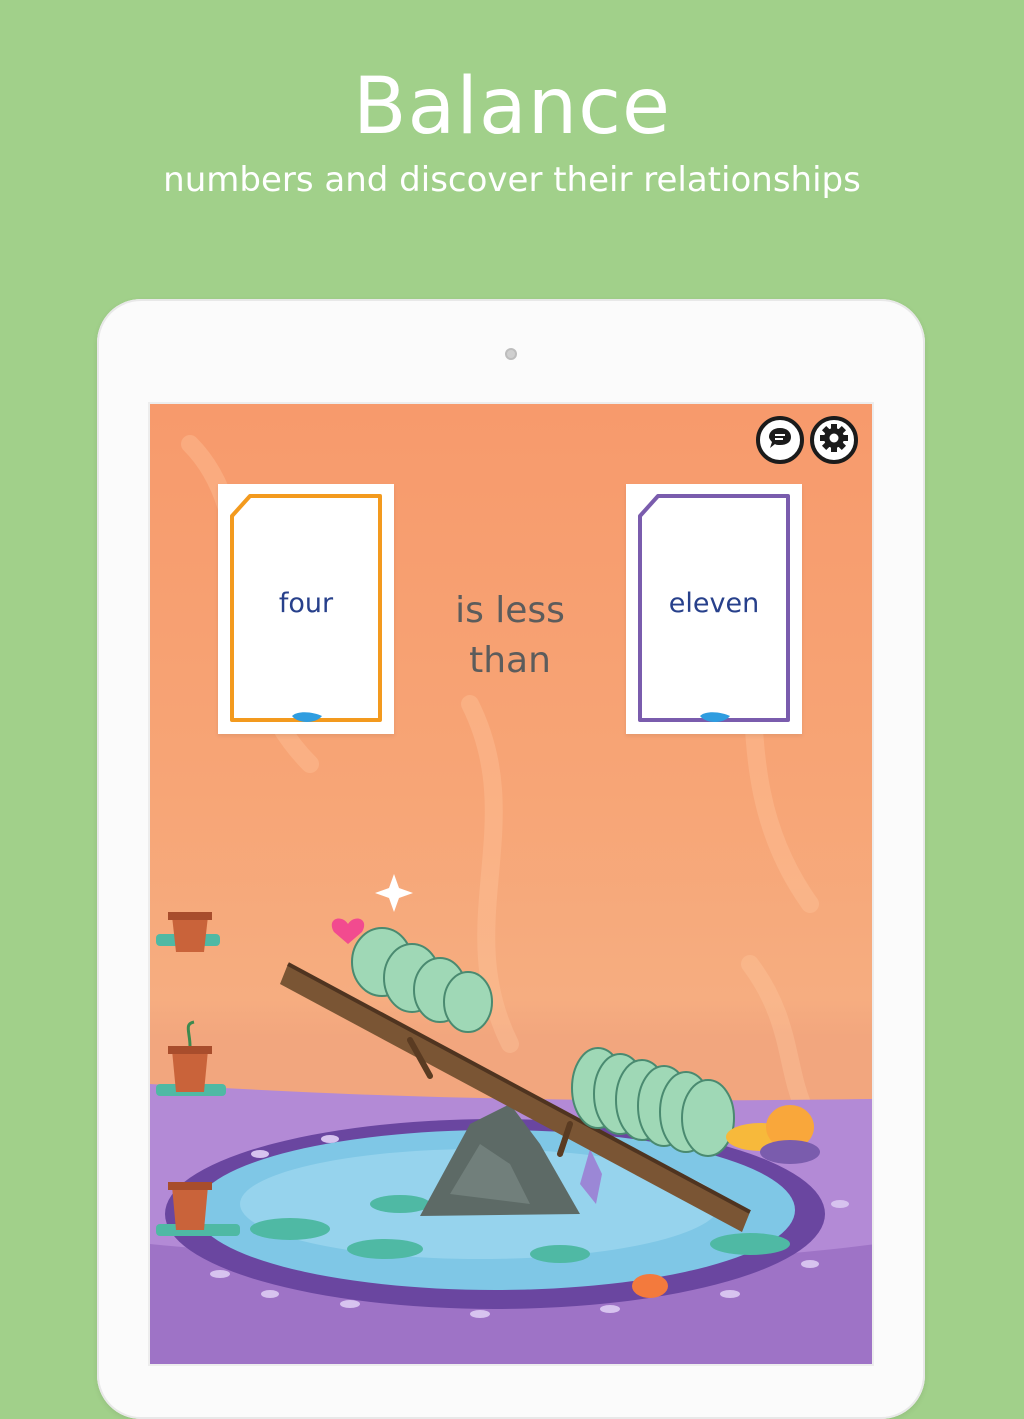 This screenshot has width=1024, height=1419. Describe the element at coordinates (510, 610) in the screenshot. I see `relation-line-1: is less` at that location.